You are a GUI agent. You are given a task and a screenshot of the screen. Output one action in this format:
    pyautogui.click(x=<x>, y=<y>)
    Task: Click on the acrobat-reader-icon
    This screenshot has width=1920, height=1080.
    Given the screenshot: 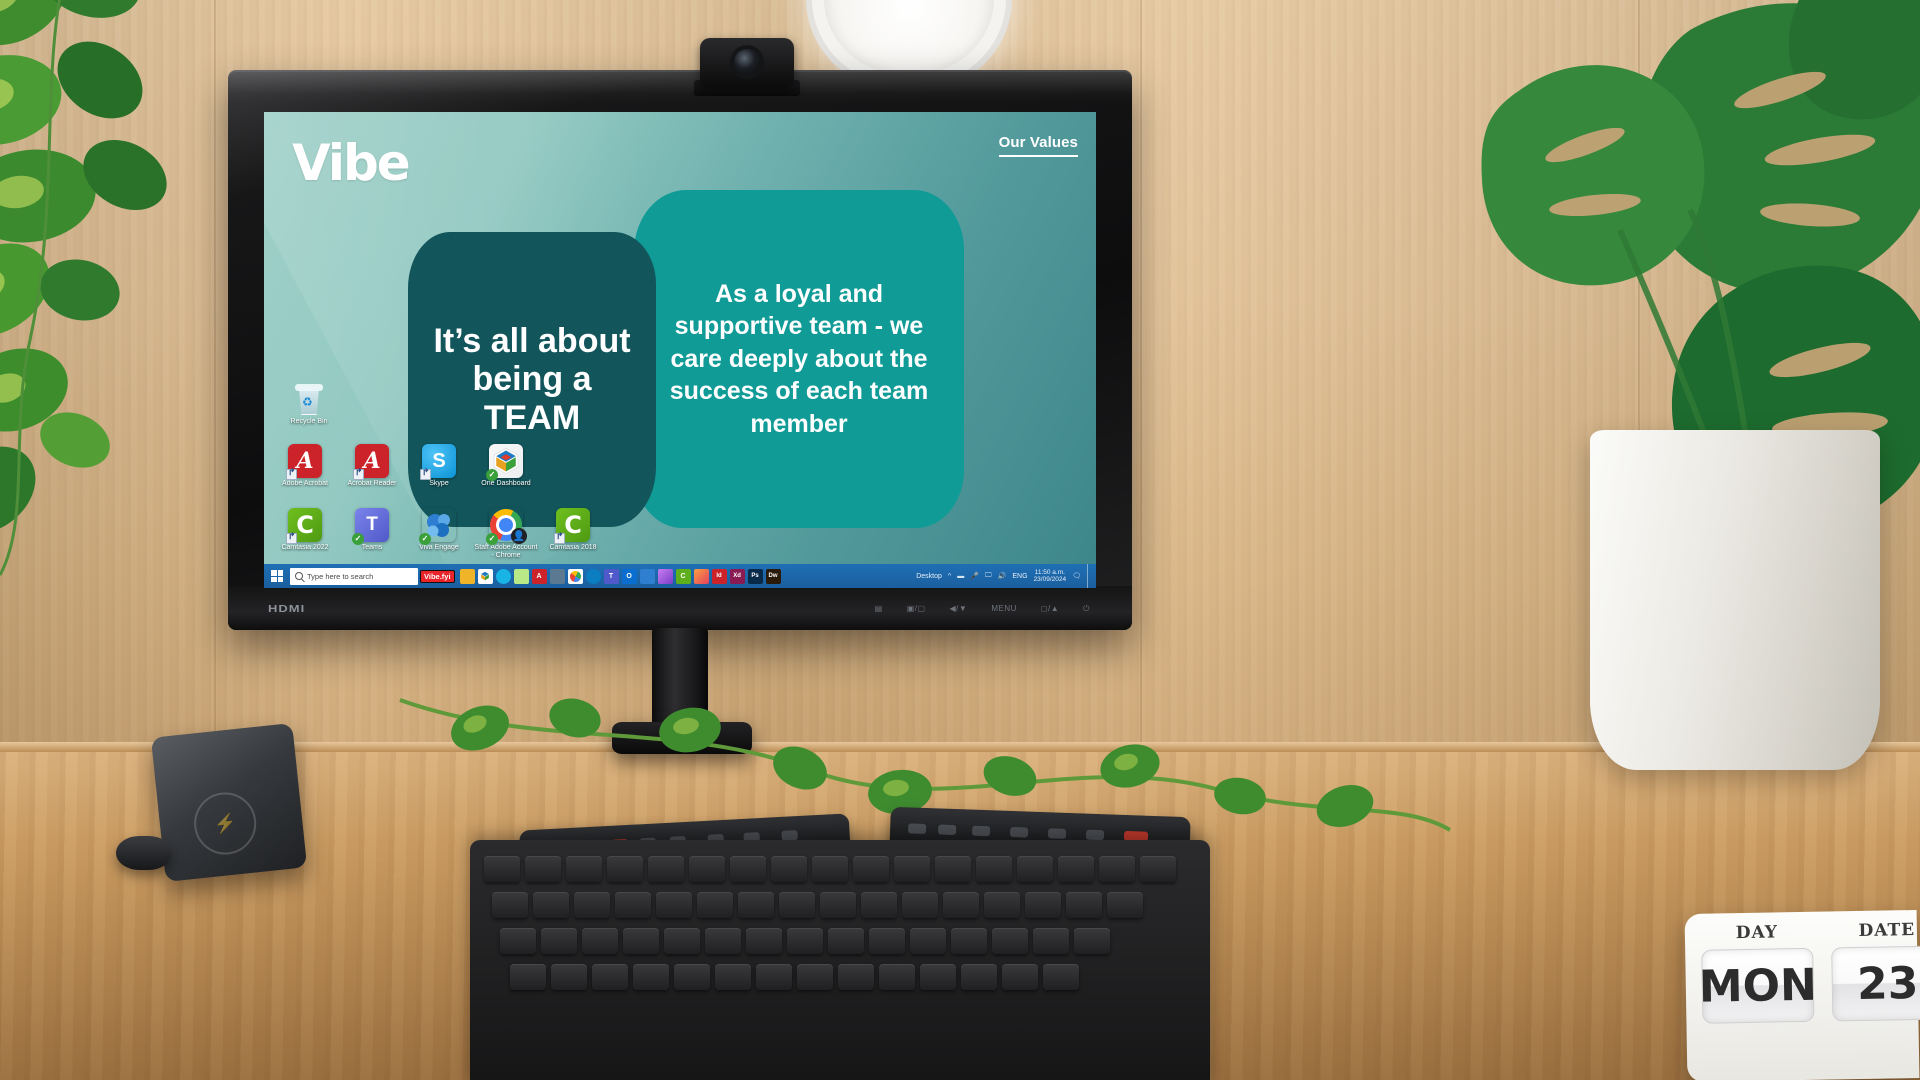 What is the action you would take?
    pyautogui.click(x=371, y=462)
    